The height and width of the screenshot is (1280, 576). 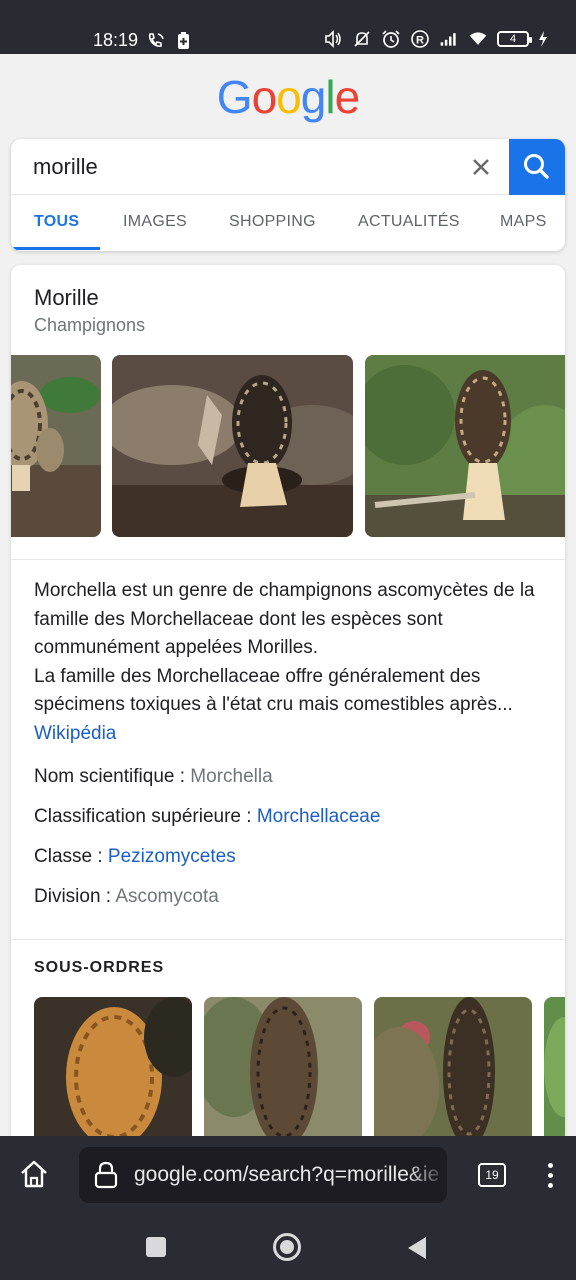 What do you see at coordinates (319, 816) in the screenshot?
I see `fact-value-link: Morchellaceae` at bounding box center [319, 816].